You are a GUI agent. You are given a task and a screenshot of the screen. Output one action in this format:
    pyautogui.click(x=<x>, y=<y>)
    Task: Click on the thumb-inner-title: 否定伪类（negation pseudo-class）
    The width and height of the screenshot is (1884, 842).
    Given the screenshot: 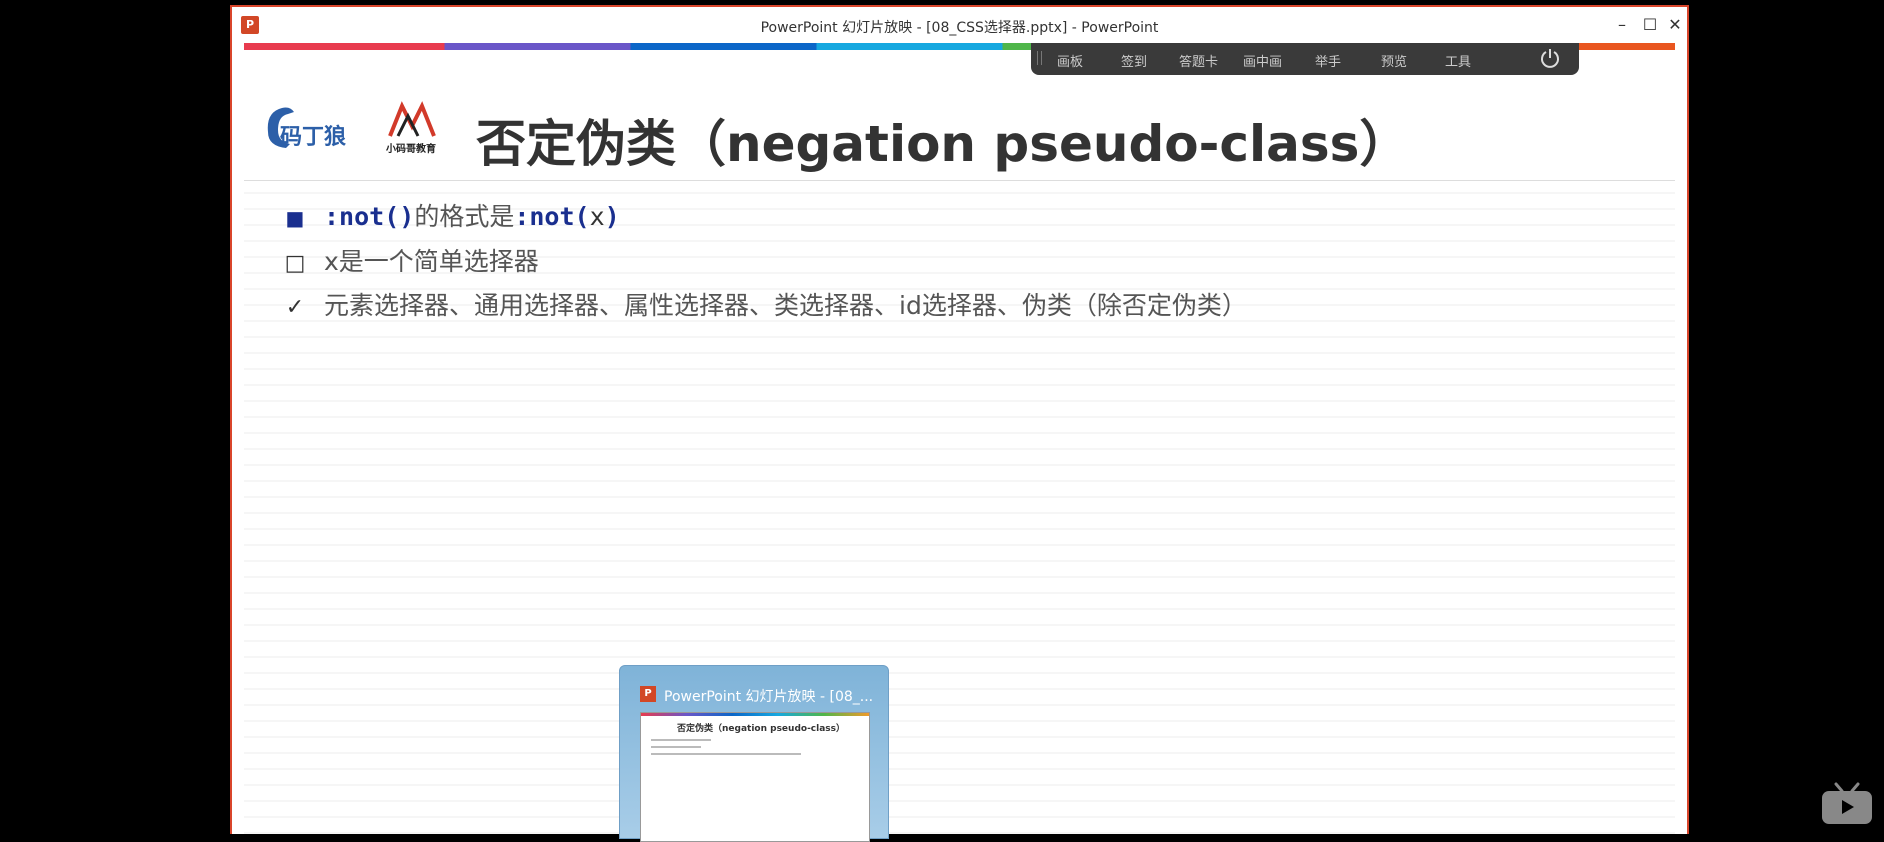 What is the action you would take?
    pyautogui.click(x=761, y=729)
    